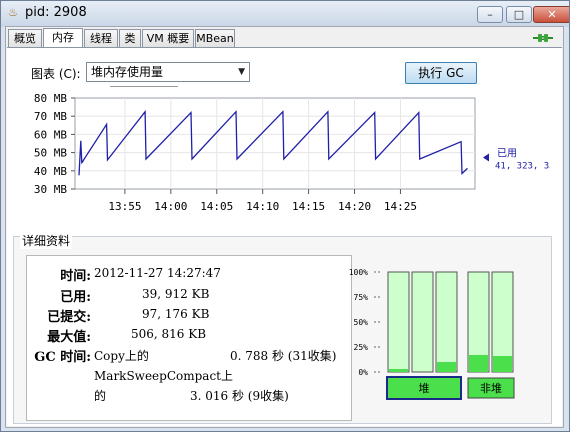  Describe the element at coordinates (363, 372) in the screenshot. I see `pool-y-tick-label: 0%` at that location.